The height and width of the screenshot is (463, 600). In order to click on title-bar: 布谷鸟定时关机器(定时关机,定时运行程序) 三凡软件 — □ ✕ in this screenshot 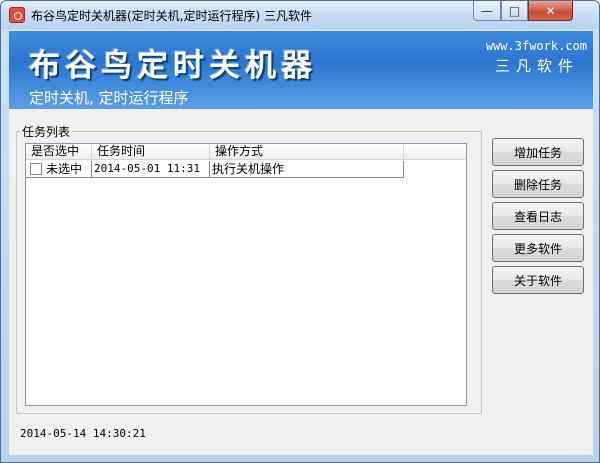, I will do `click(300, 15)`.